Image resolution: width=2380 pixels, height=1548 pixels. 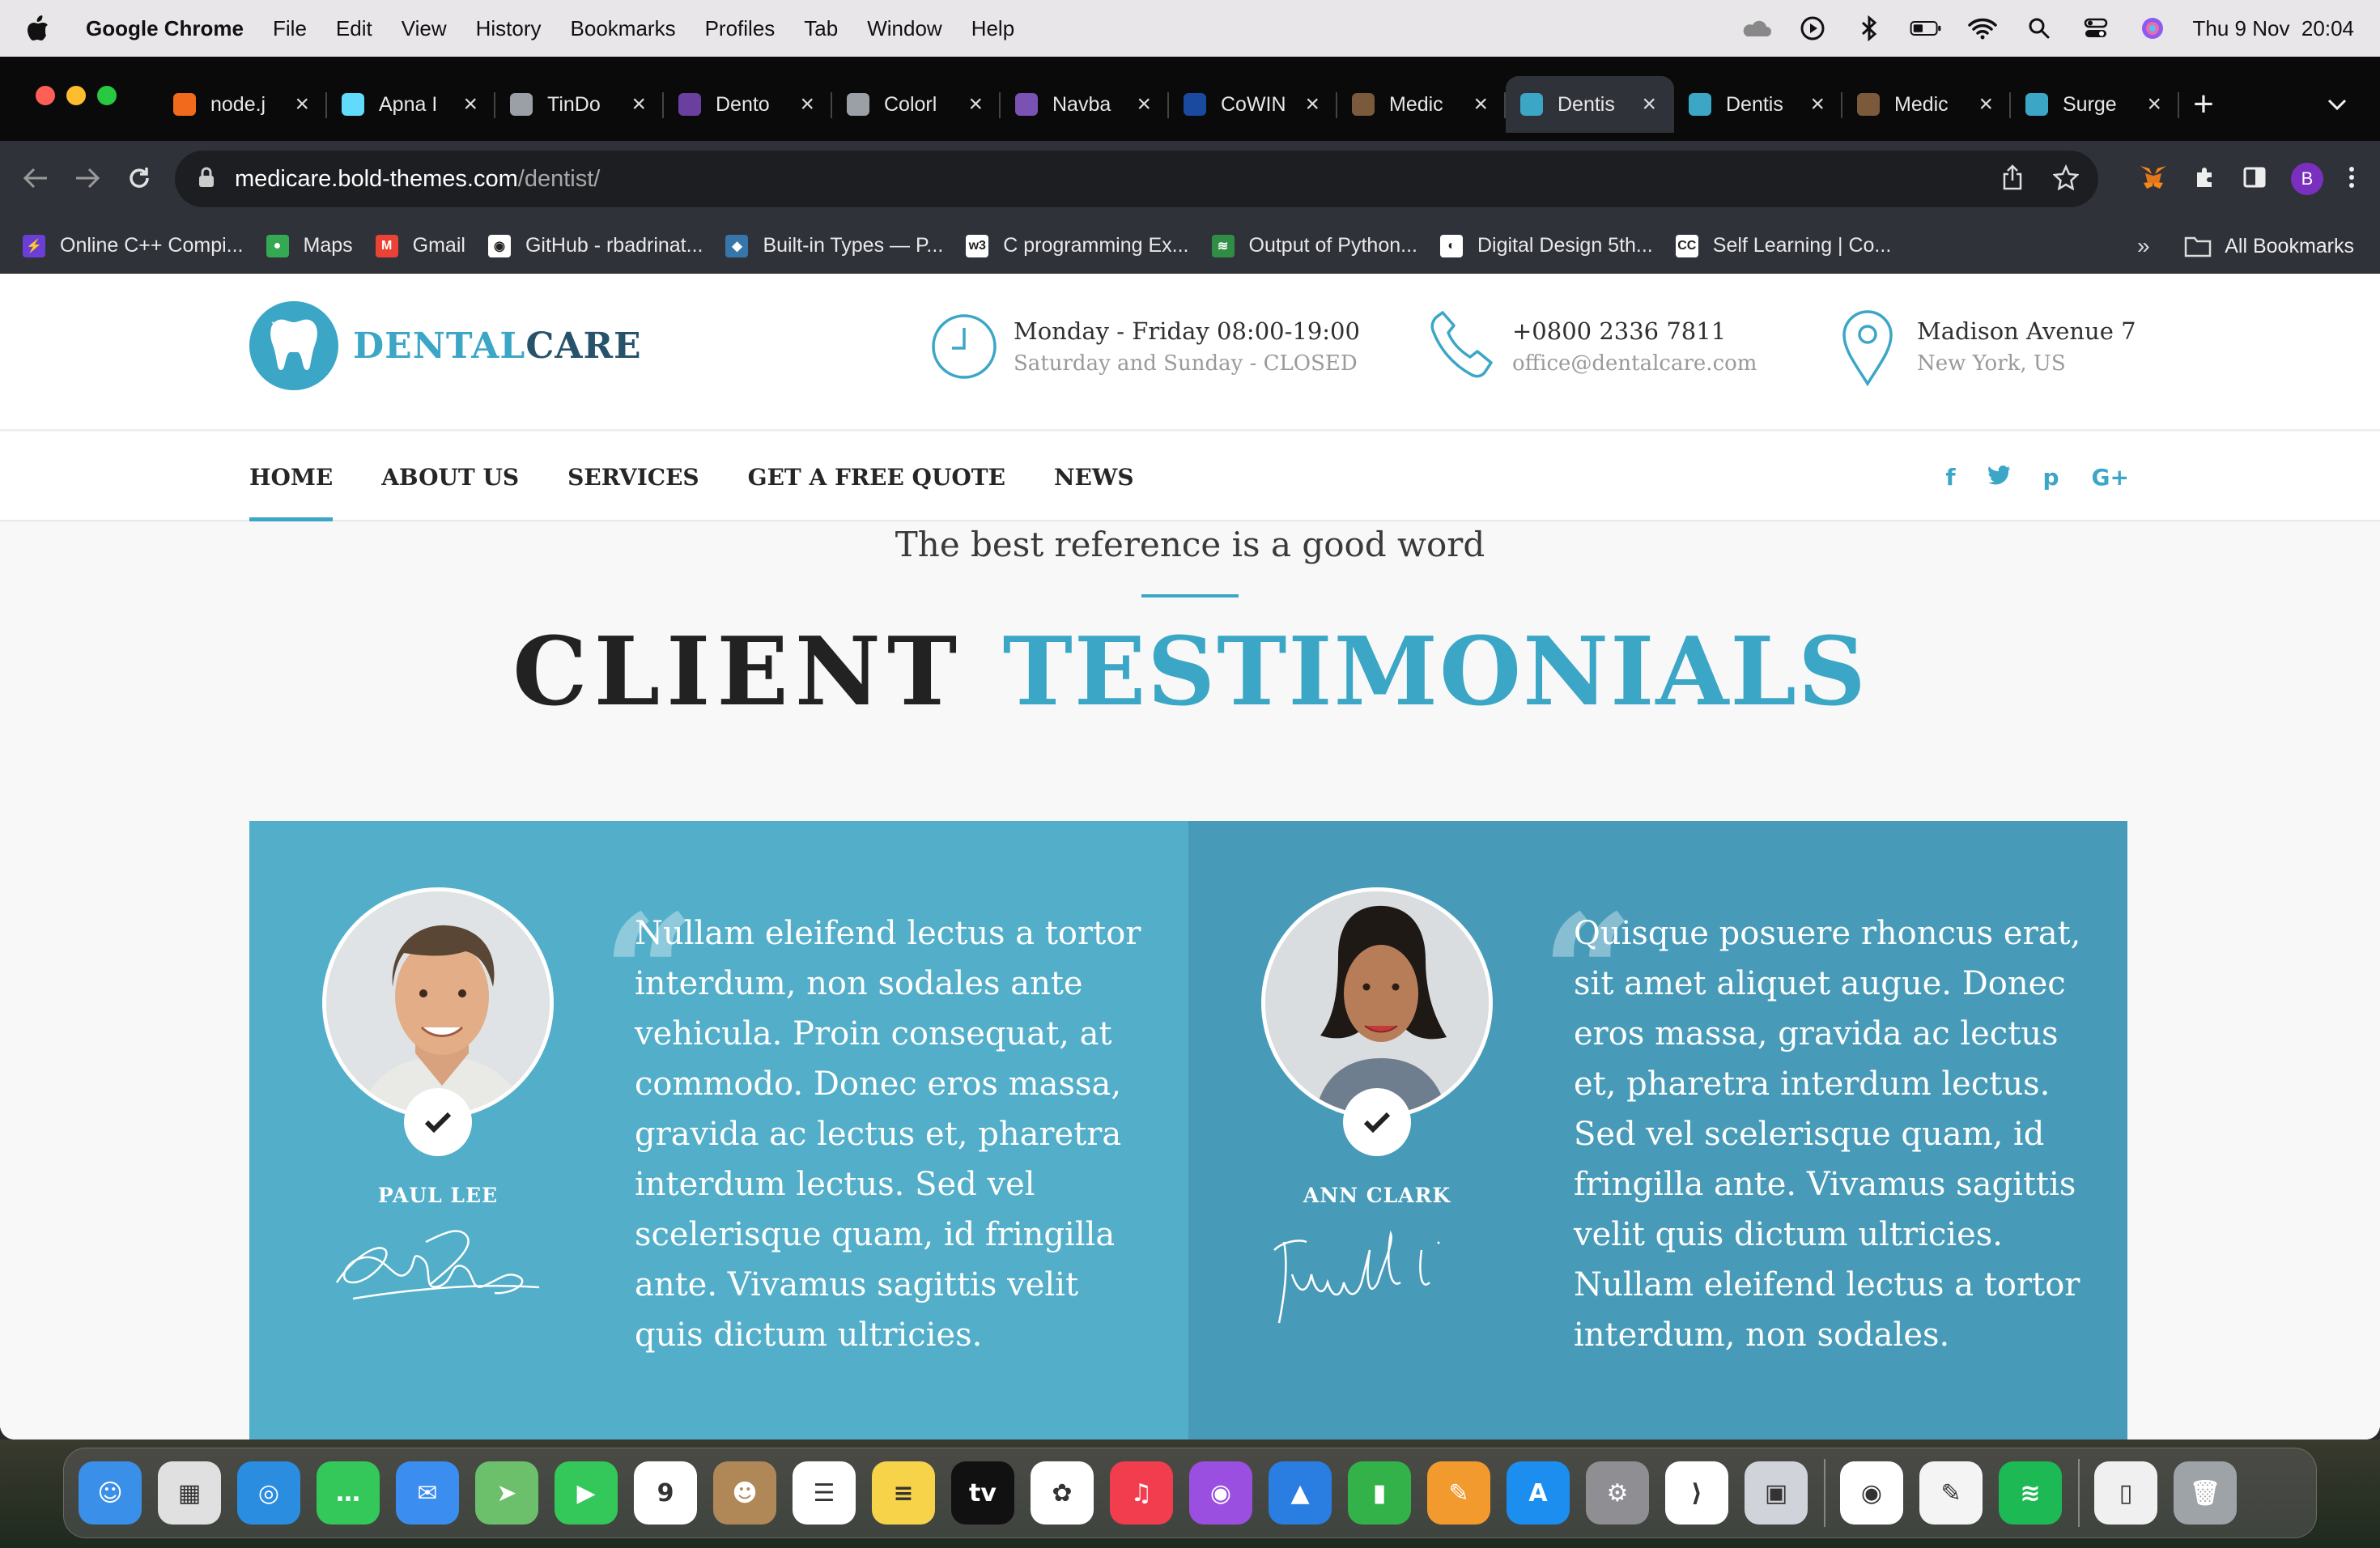 What do you see at coordinates (2203, 105) in the screenshot?
I see `new-tab-button: +` at bounding box center [2203, 105].